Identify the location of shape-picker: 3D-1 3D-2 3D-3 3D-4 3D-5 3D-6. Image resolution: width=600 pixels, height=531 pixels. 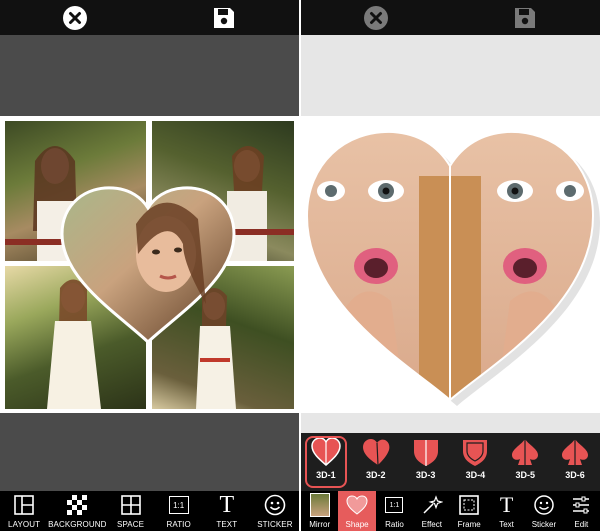
(450, 462).